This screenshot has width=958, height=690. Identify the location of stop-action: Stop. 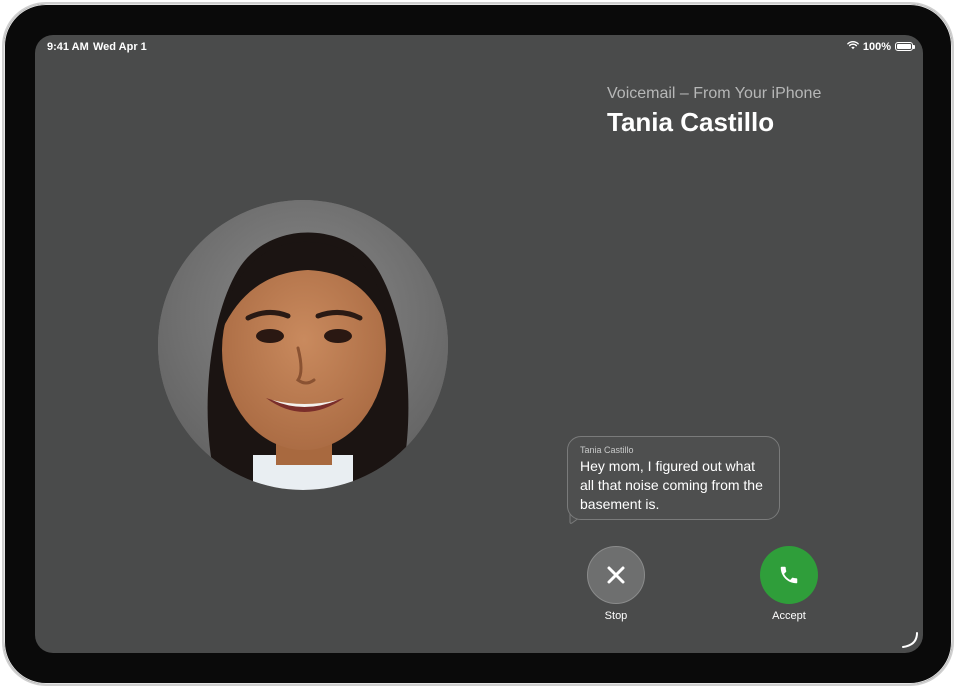
(616, 584).